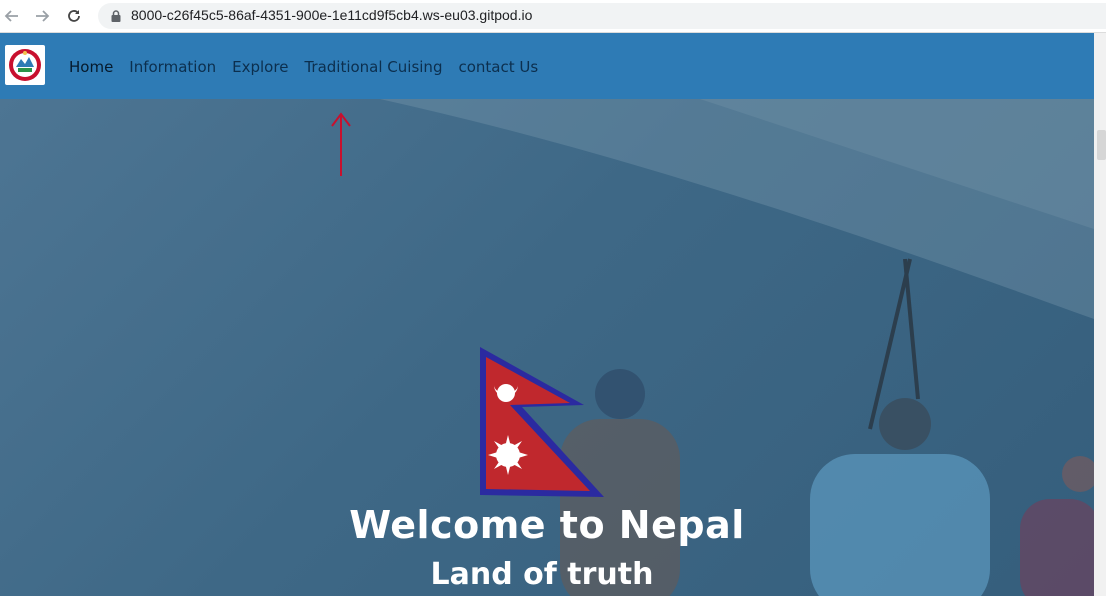 This screenshot has height=596, width=1106. I want to click on forward-arrow-icon, so click(43, 16).